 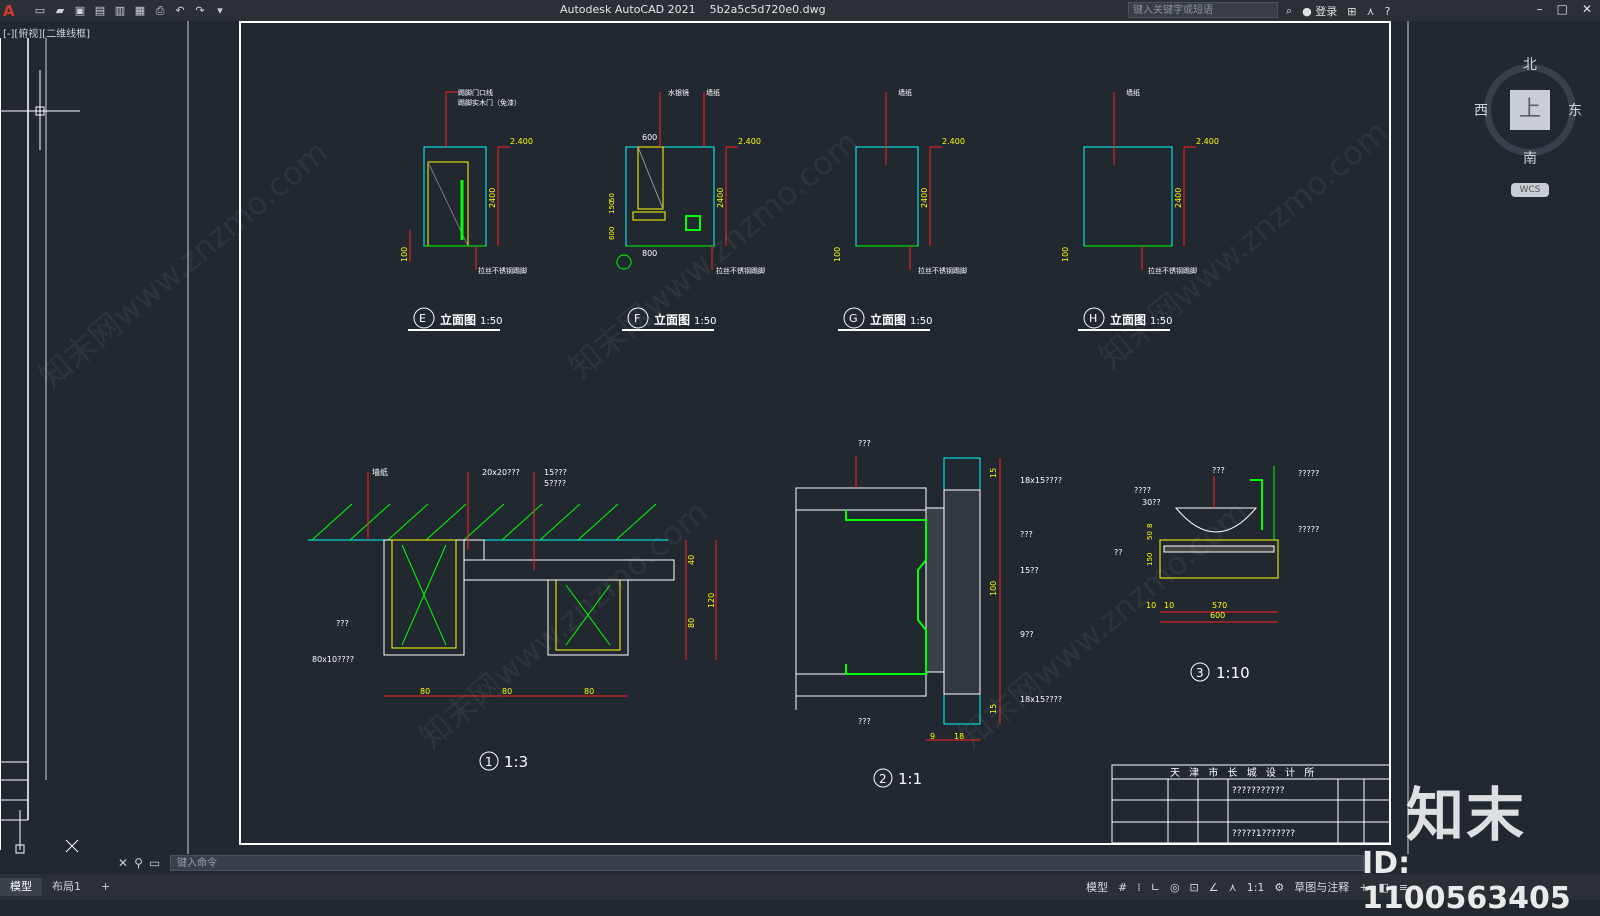 I want to click on elevation-f-scale: 1:50, so click(x=705, y=321).